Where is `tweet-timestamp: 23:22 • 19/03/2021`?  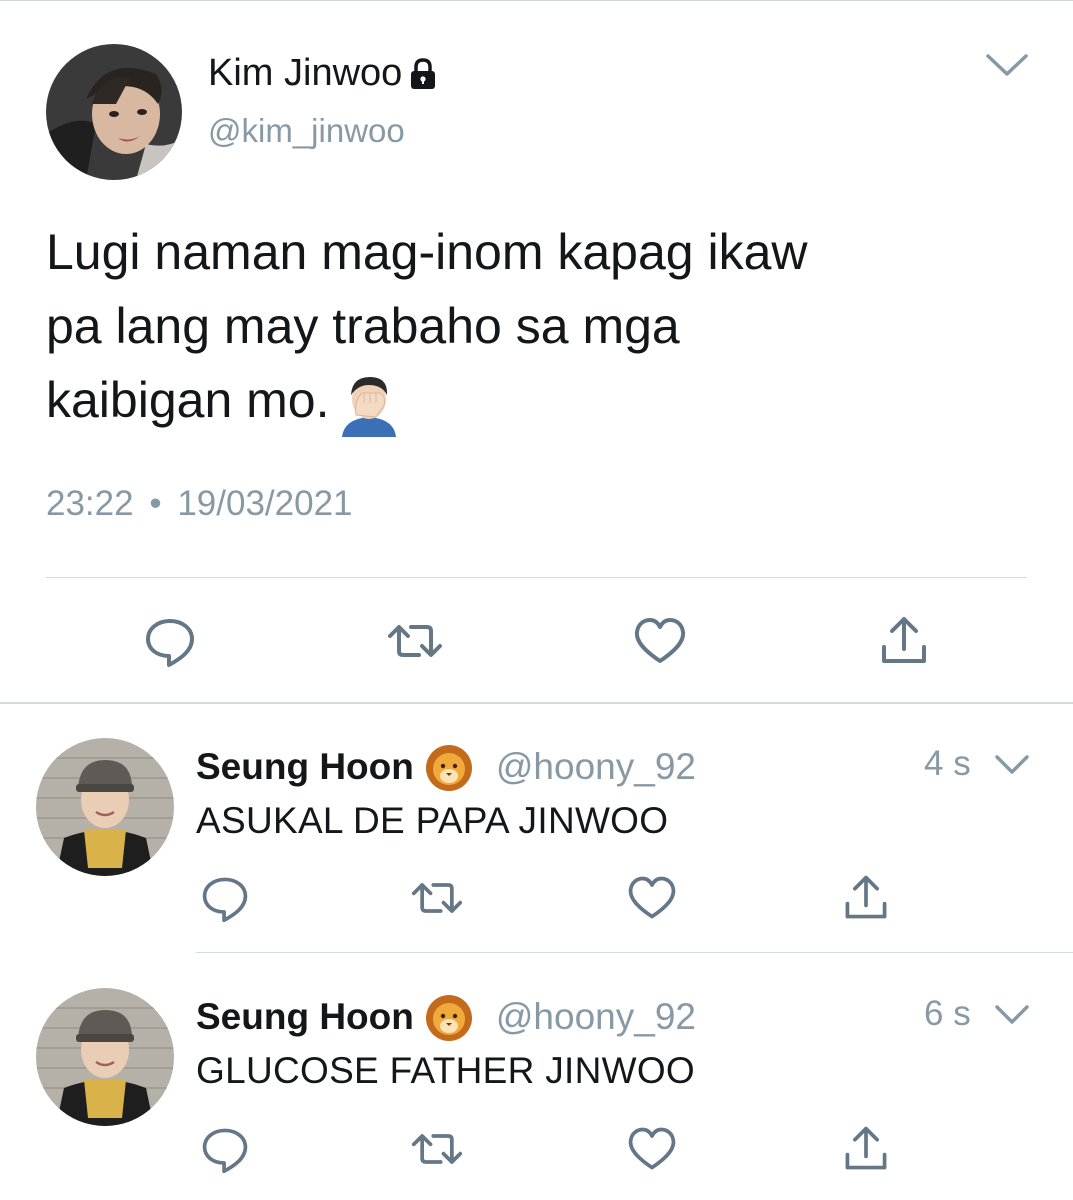 tweet-timestamp: 23:22 • 19/03/2021 is located at coordinates (199, 504).